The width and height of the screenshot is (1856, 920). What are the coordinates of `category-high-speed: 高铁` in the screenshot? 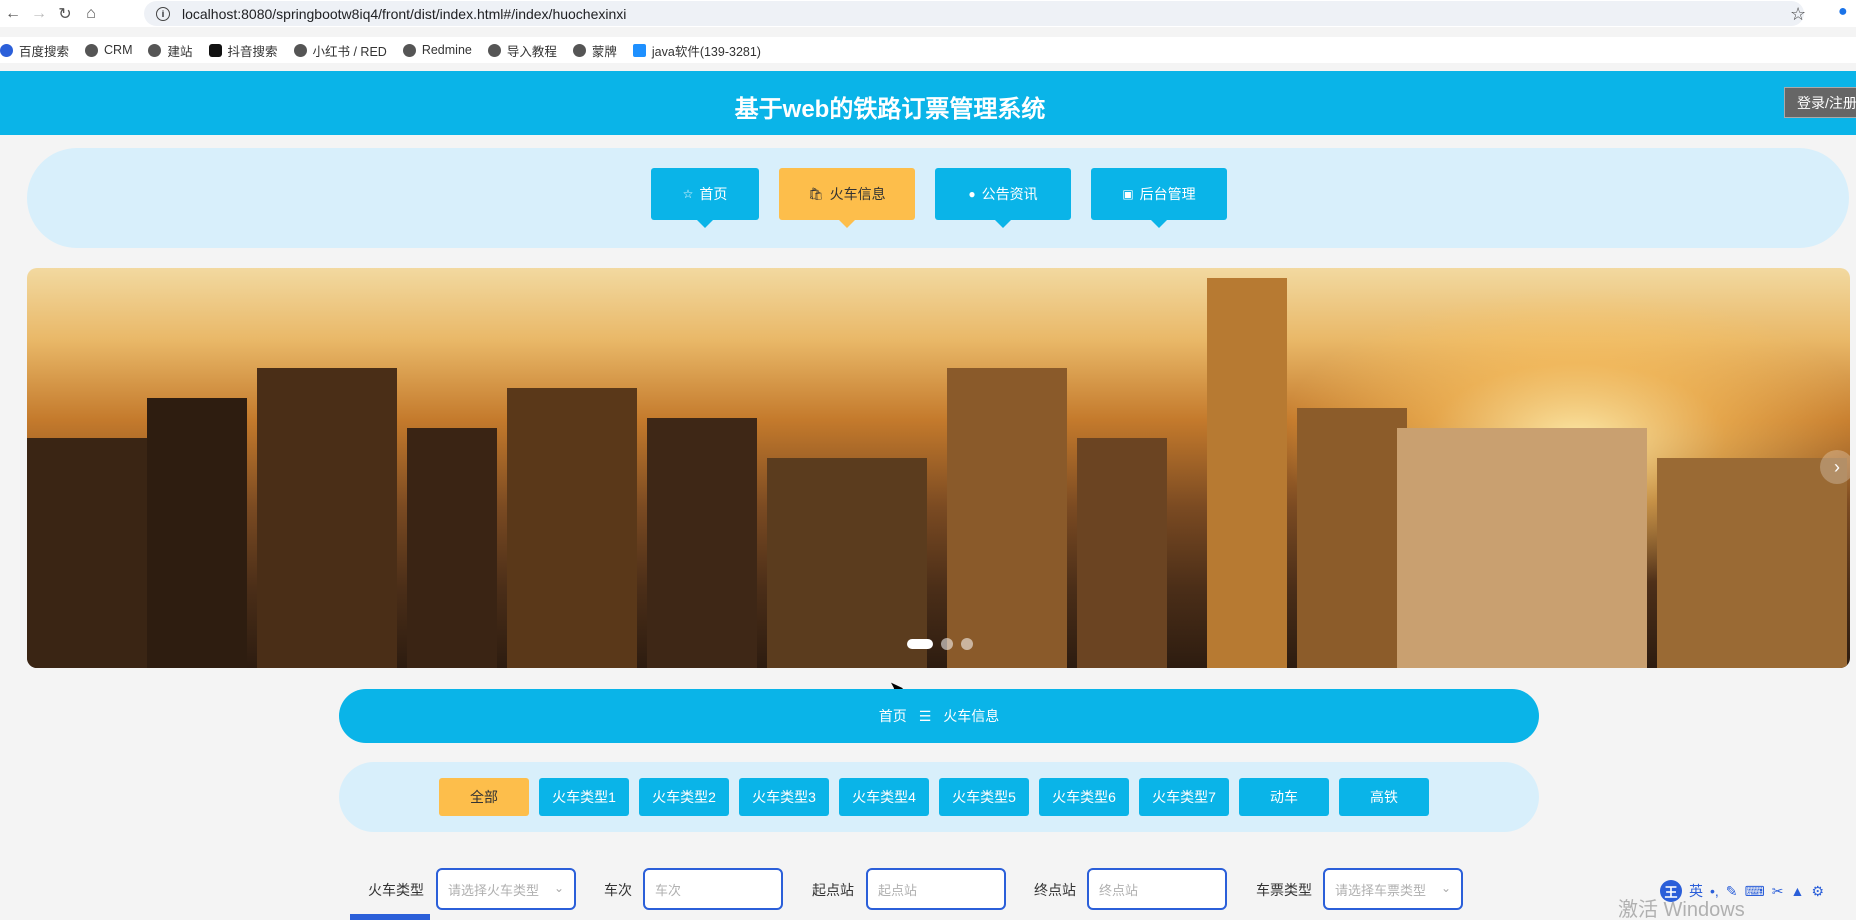 It's located at (1384, 797).